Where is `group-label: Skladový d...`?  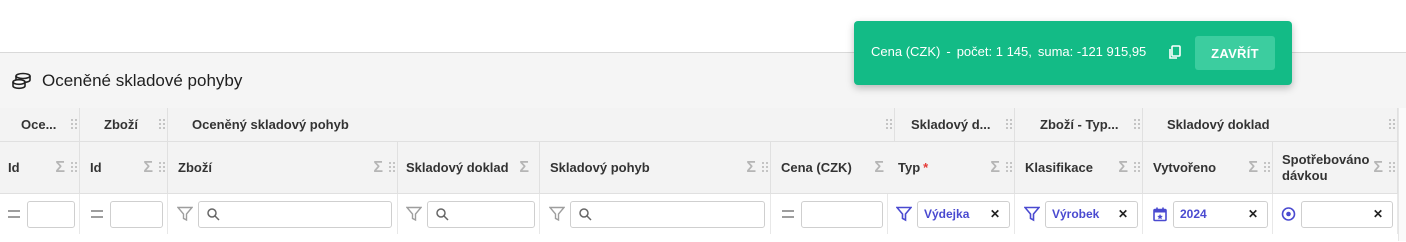 group-label: Skladový d... is located at coordinates (951, 124).